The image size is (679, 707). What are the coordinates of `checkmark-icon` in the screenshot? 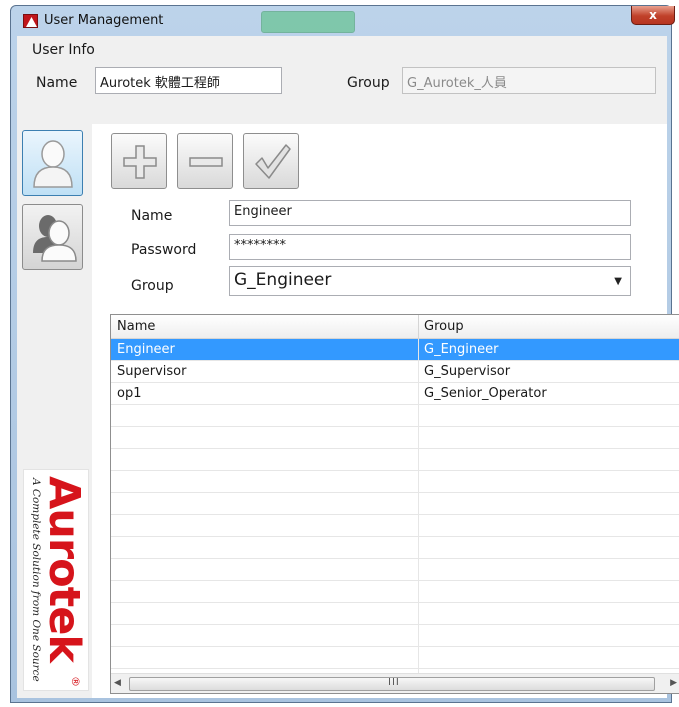 It's located at (273, 161).